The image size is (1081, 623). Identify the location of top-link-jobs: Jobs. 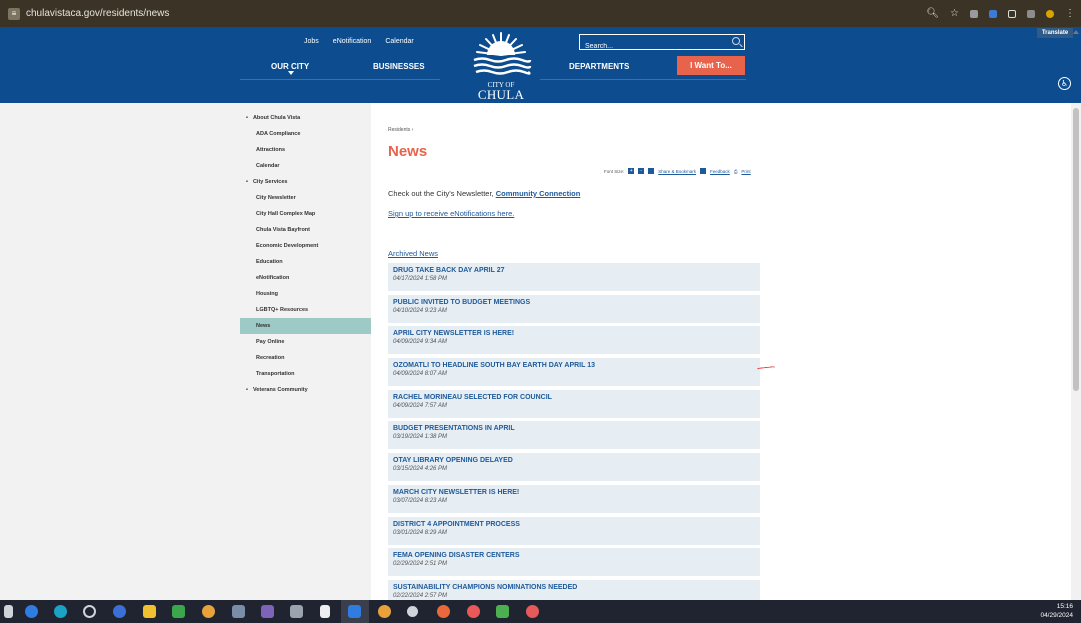
(311, 41).